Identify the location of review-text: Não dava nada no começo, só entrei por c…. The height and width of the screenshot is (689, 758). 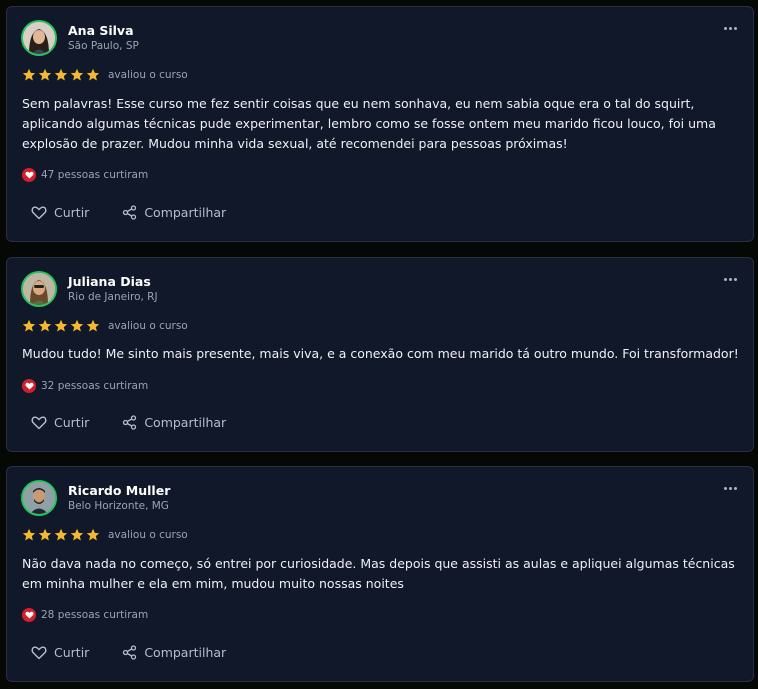
(378, 573).